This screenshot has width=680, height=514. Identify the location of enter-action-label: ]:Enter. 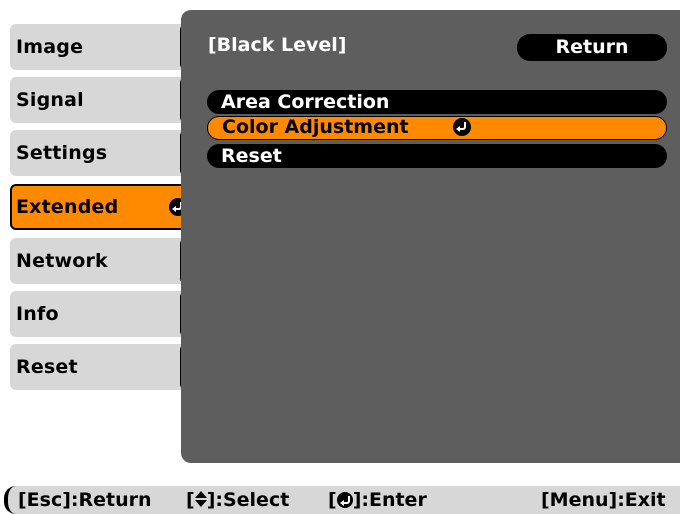
(389, 500).